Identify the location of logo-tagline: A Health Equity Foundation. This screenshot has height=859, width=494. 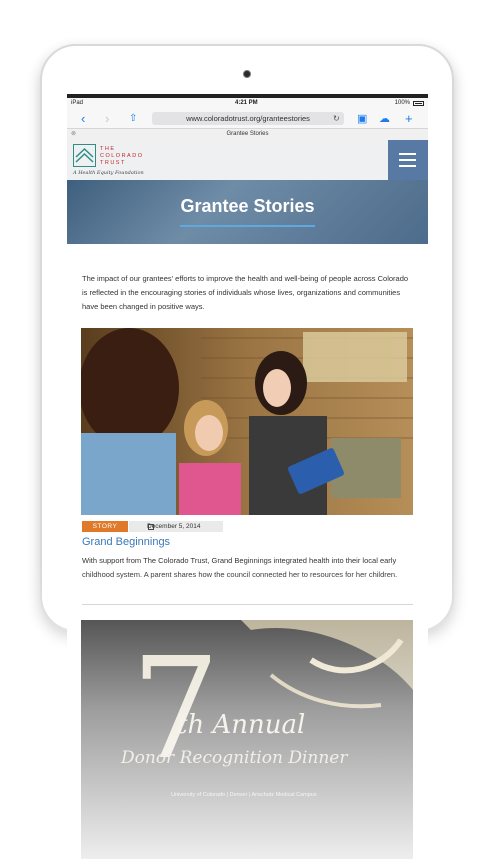
(108, 173).